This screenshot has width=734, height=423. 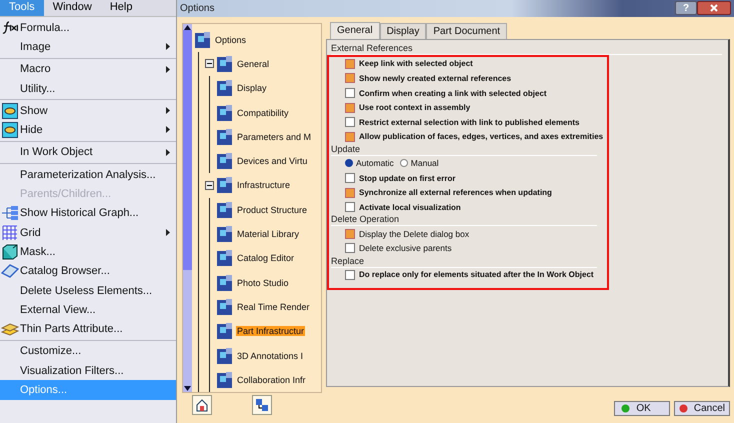 I want to click on tab: General, so click(x=355, y=30).